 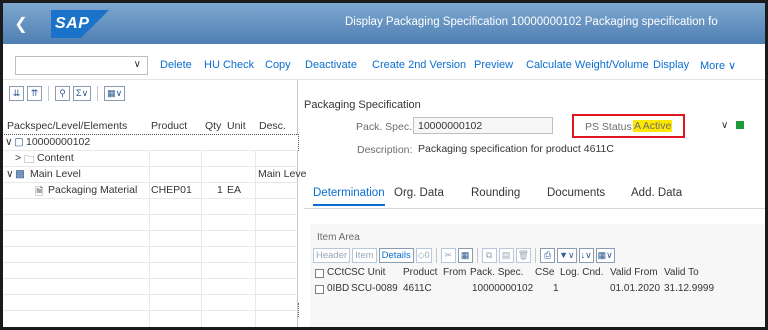 I want to click on paste-icon: ▤, so click(x=506, y=255).